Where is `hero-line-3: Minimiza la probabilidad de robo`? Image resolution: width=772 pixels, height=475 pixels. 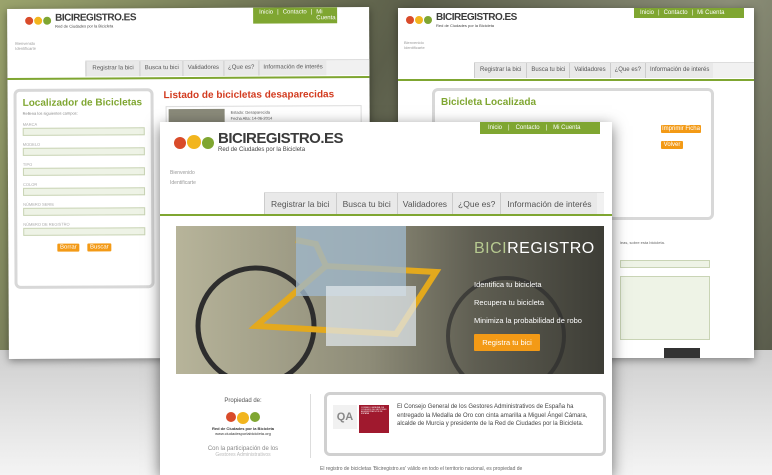 hero-line-3: Minimiza la probabilidad de robo is located at coordinates (528, 320).